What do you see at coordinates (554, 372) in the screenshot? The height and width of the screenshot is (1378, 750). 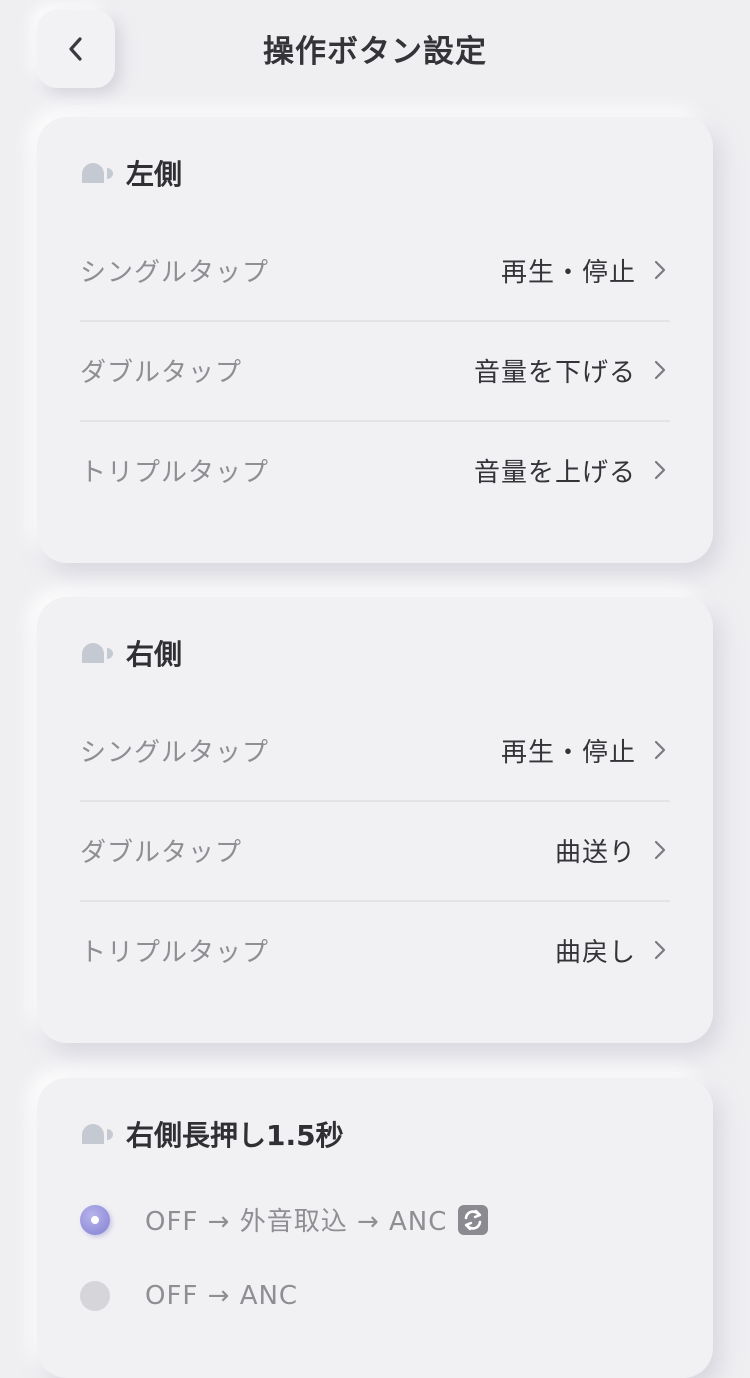 I see `row-value: 音量を下げる` at bounding box center [554, 372].